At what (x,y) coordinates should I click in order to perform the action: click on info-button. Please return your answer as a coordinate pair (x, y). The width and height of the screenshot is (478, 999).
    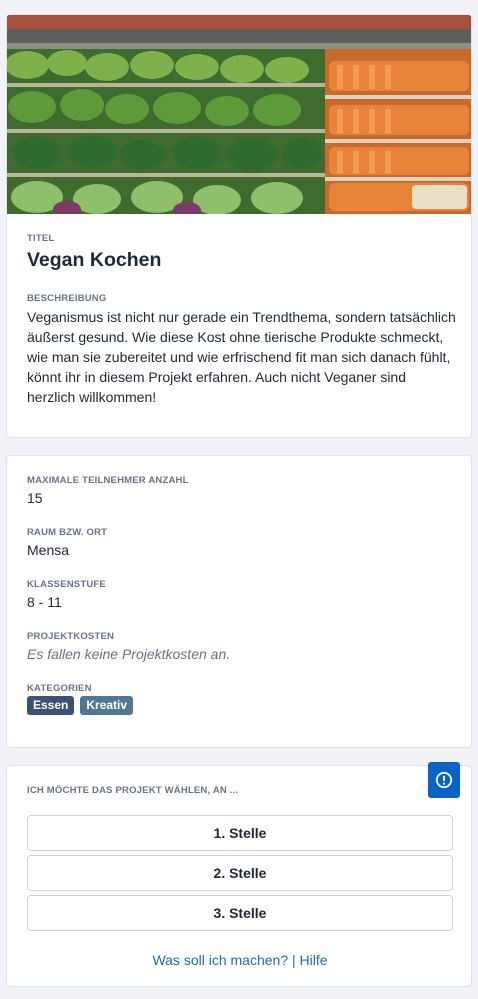
    Looking at the image, I should click on (444, 780).